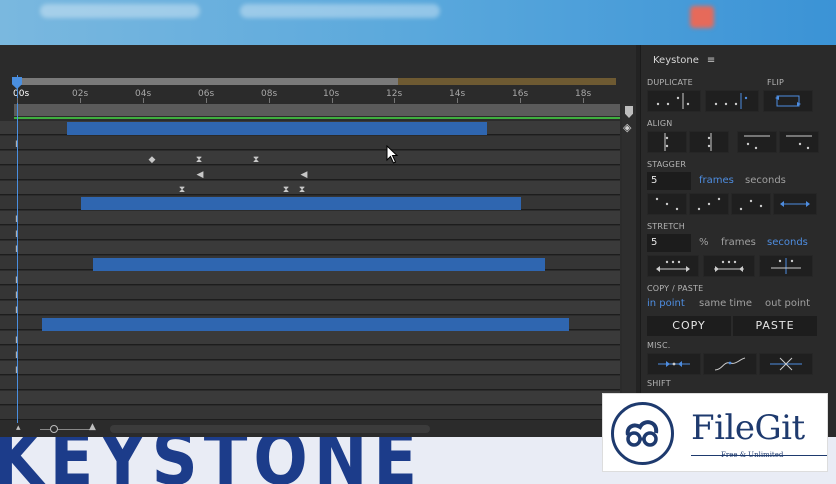  I want to click on align-in-button, so click(667, 142).